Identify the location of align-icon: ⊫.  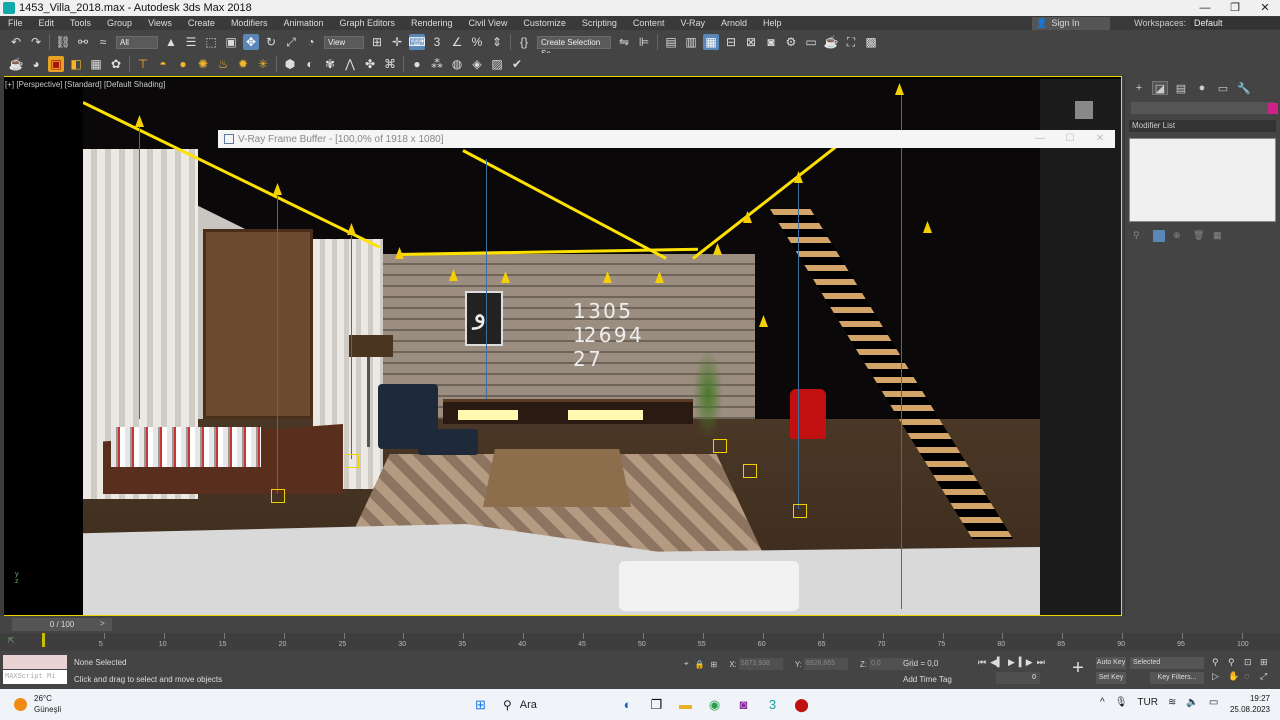
(644, 42).